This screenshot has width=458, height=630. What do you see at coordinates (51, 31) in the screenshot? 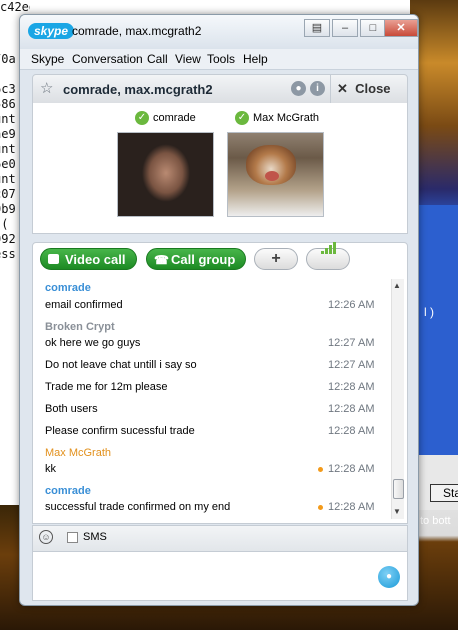
I see `skype-logo: skype` at bounding box center [51, 31].